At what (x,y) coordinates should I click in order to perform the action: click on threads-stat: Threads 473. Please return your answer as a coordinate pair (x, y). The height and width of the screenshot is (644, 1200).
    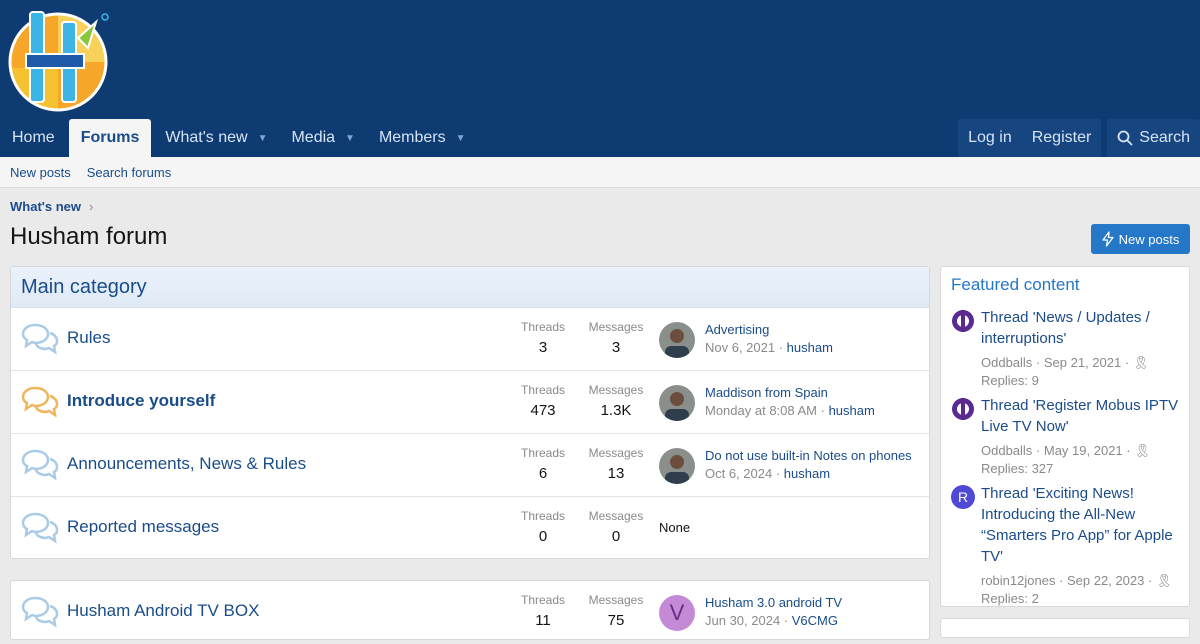
    Looking at the image, I should click on (543, 401).